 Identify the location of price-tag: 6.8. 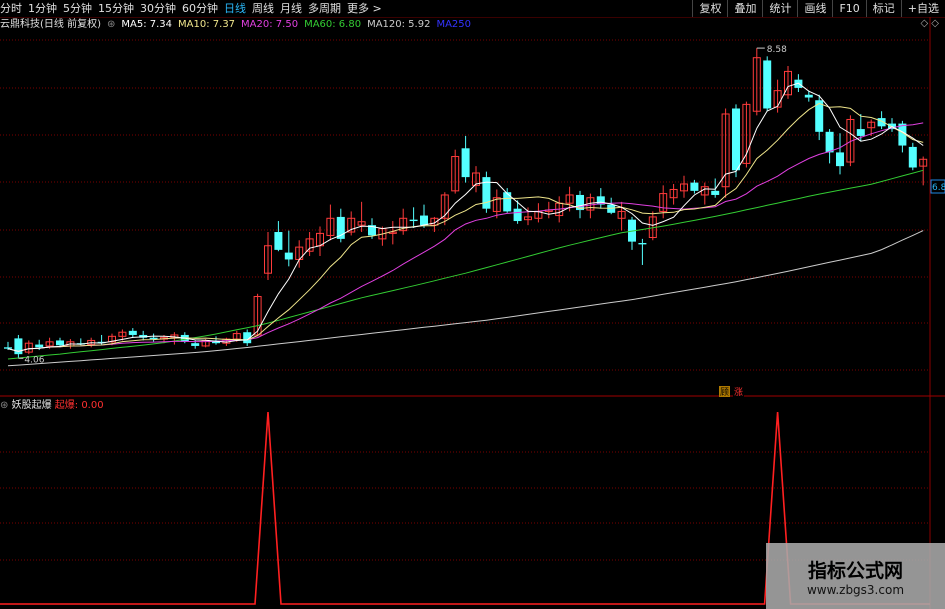
(938, 188).